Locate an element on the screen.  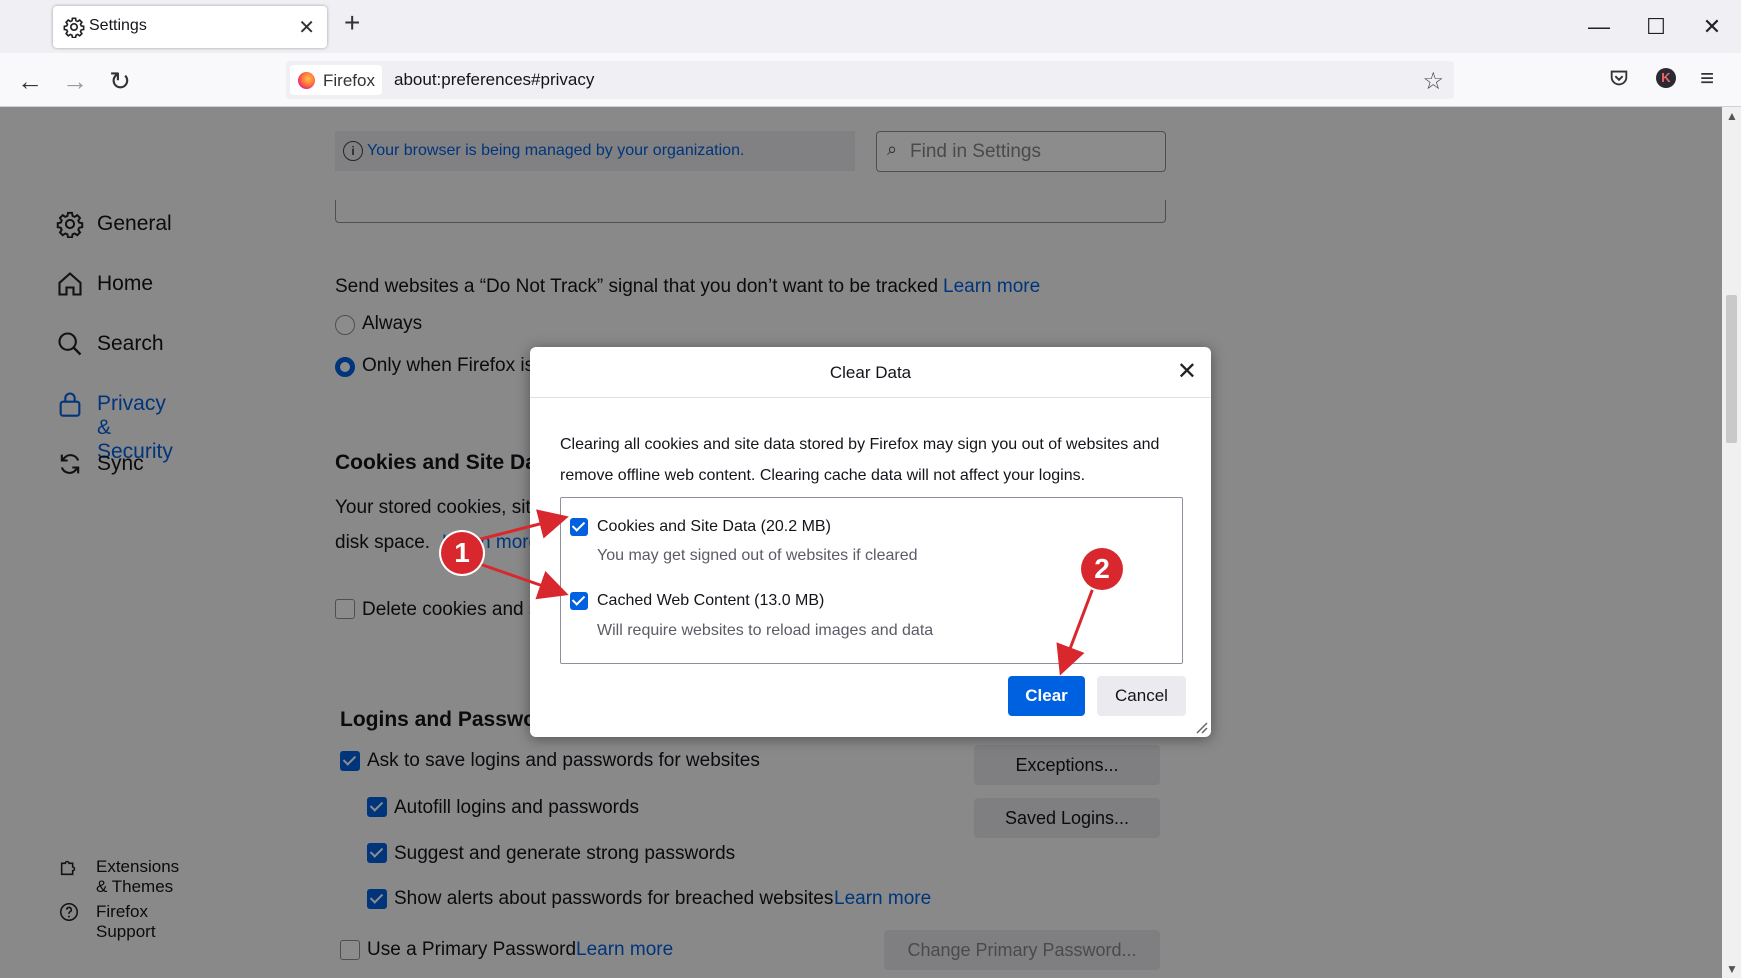
scroll-up-icon: ▲ is located at coordinates (1732, 116).